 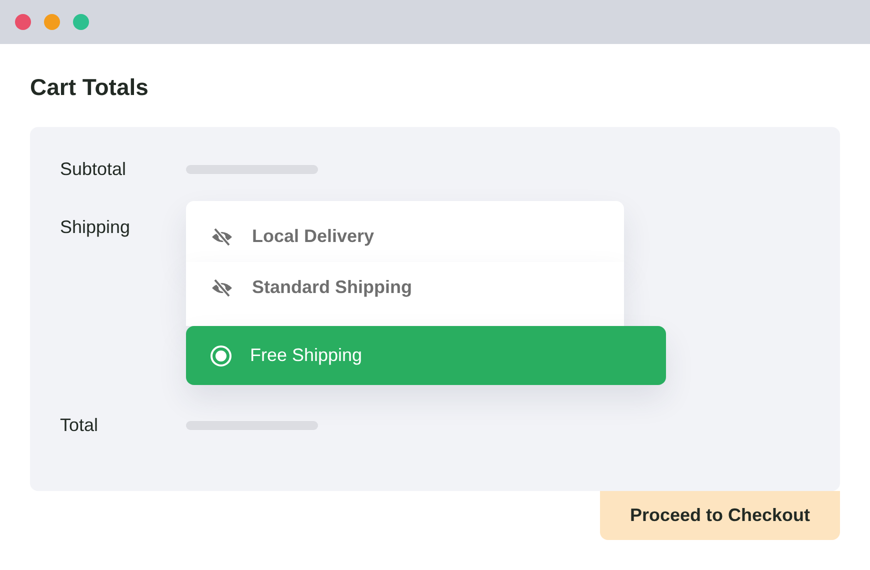 I want to click on shipping-option: Standard Shipping, so click(x=405, y=294).